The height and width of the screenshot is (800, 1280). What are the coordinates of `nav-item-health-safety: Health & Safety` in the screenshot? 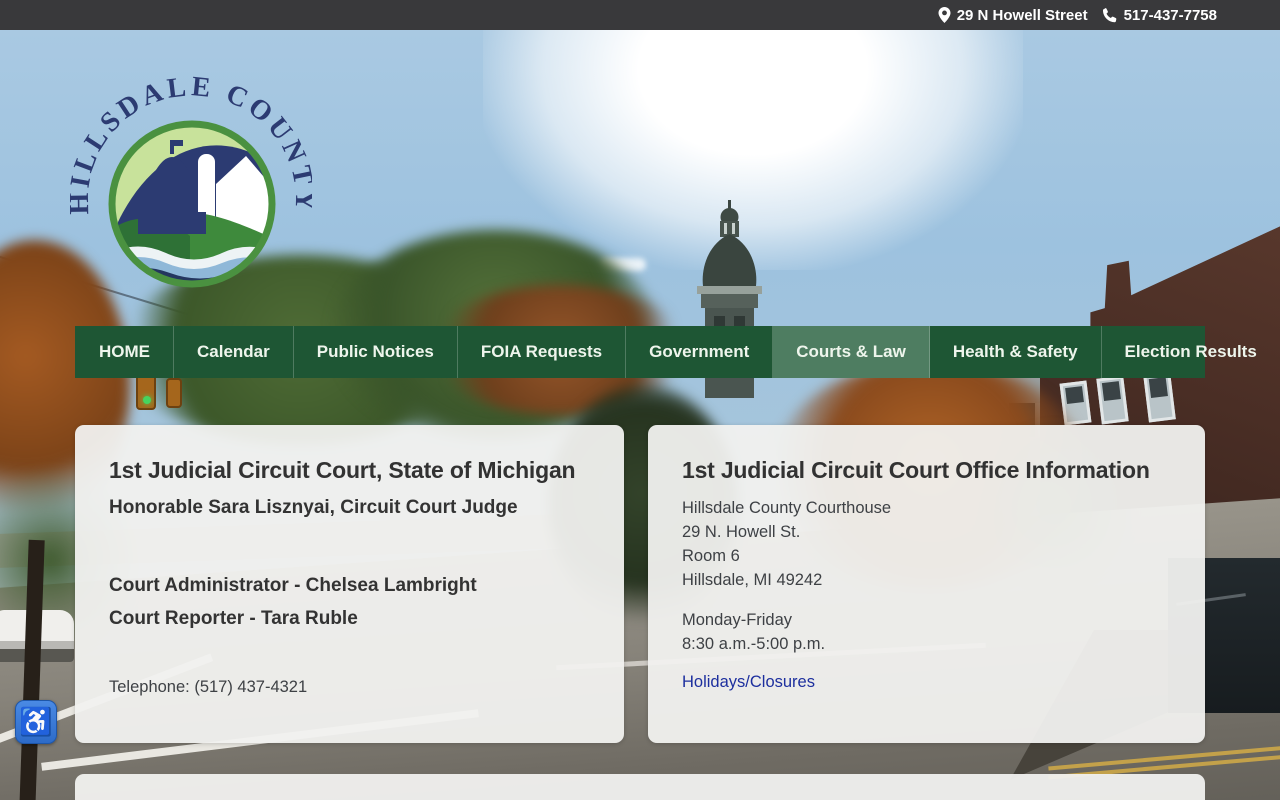 It's located at (1016, 352).